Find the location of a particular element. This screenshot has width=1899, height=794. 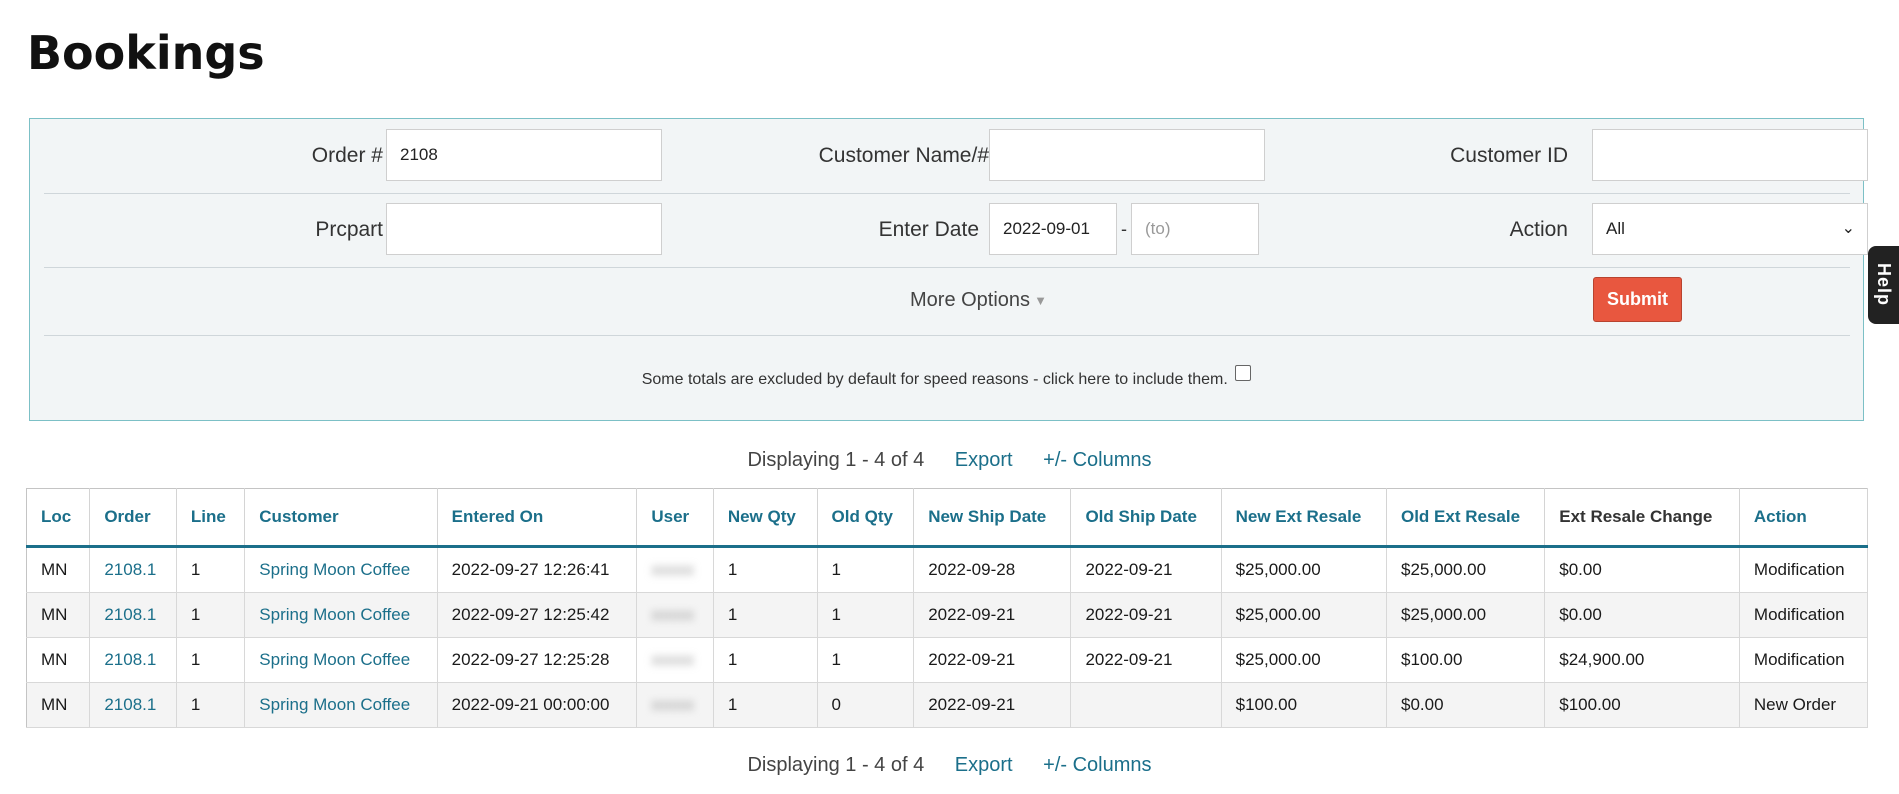

caret-down-icon: ▼ is located at coordinates (1040, 300).